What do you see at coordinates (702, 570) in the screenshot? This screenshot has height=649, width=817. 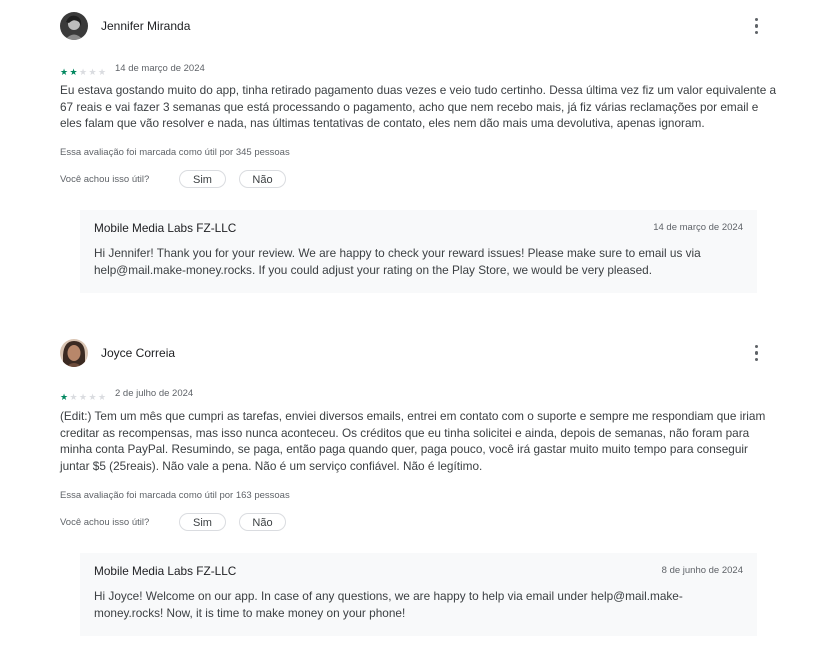 I see `reply-date: 8 de junho de 2024` at bounding box center [702, 570].